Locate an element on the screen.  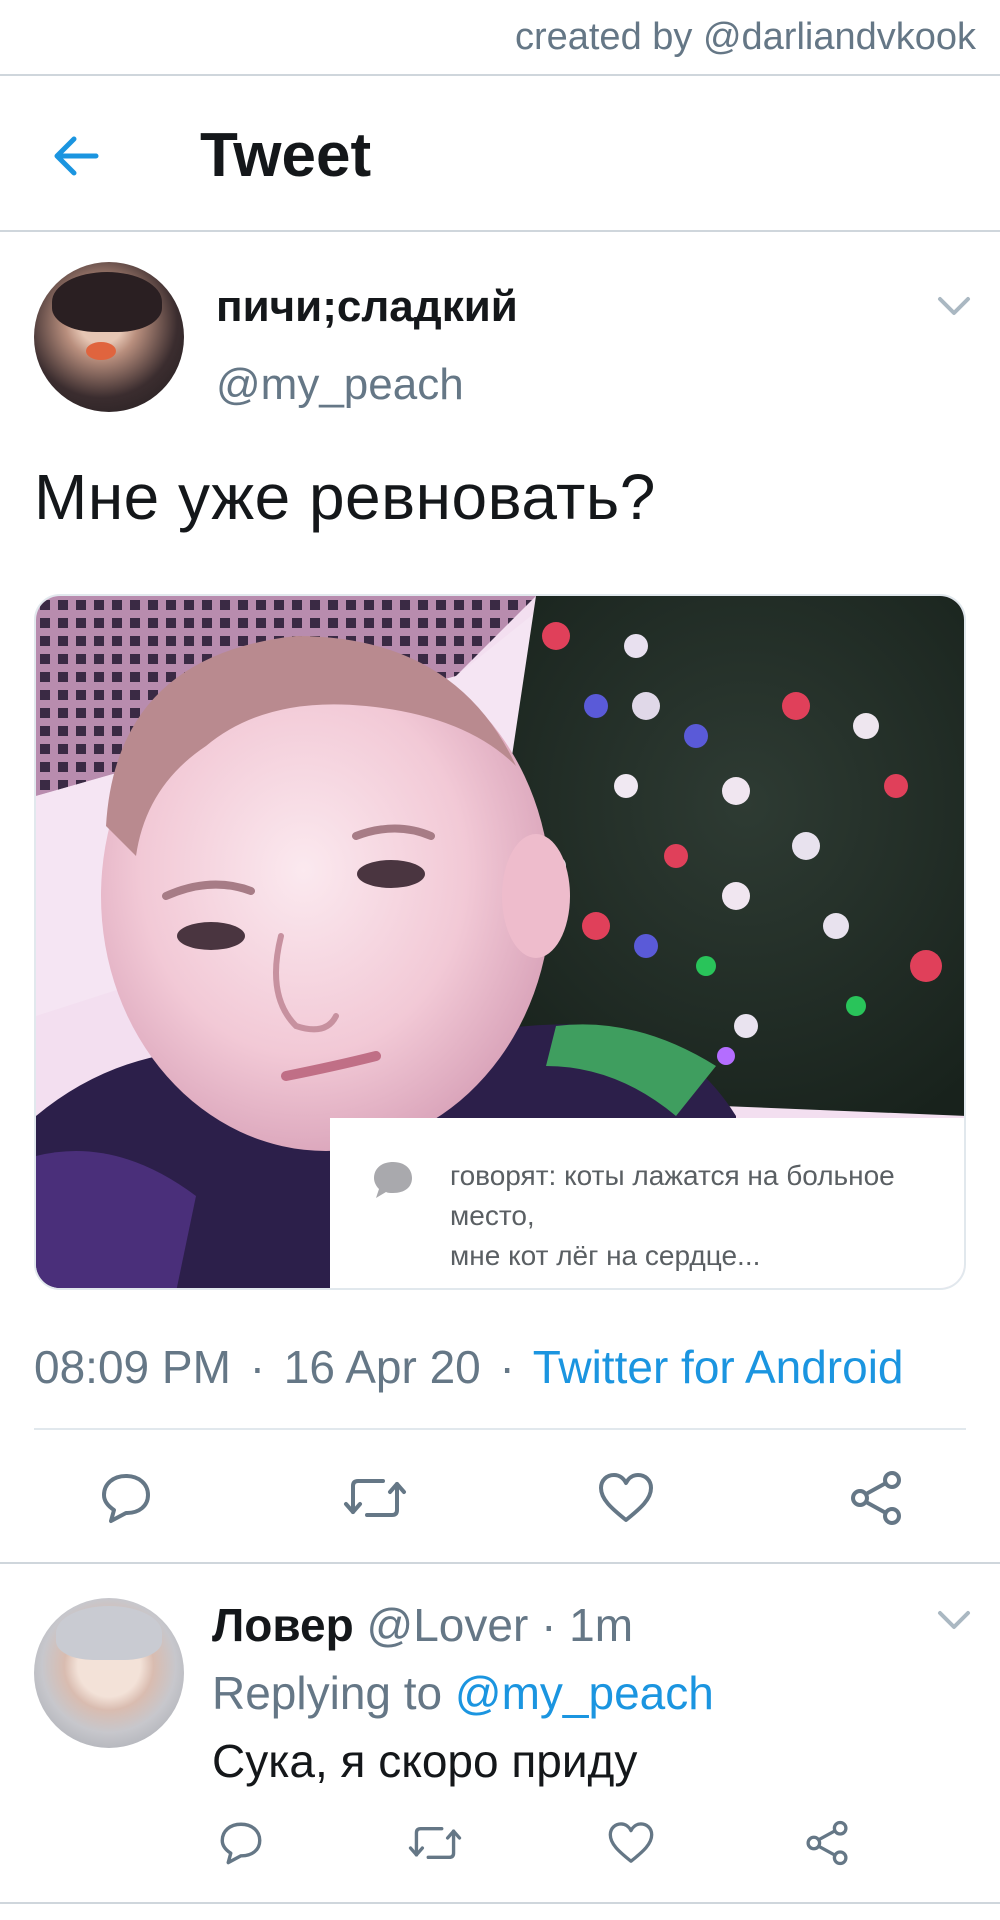
back-button is located at coordinates (76, 156).